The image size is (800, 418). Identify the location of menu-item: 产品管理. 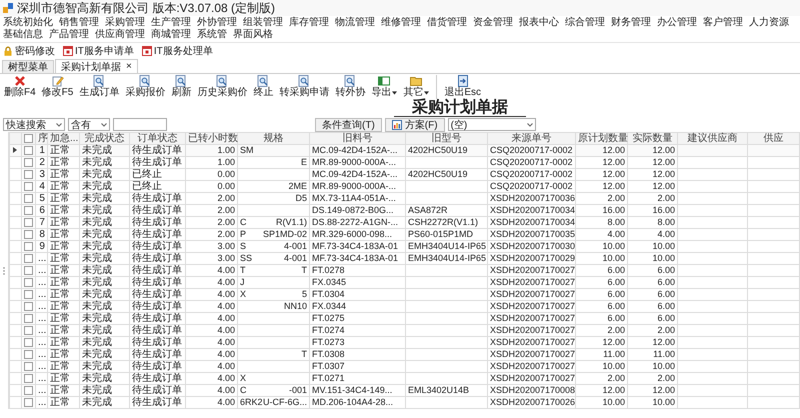
(69, 35).